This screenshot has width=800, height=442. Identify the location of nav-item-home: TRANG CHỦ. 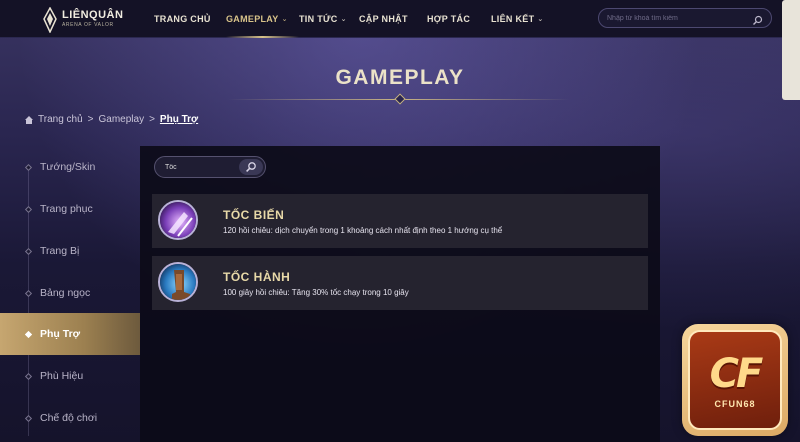
(186, 19).